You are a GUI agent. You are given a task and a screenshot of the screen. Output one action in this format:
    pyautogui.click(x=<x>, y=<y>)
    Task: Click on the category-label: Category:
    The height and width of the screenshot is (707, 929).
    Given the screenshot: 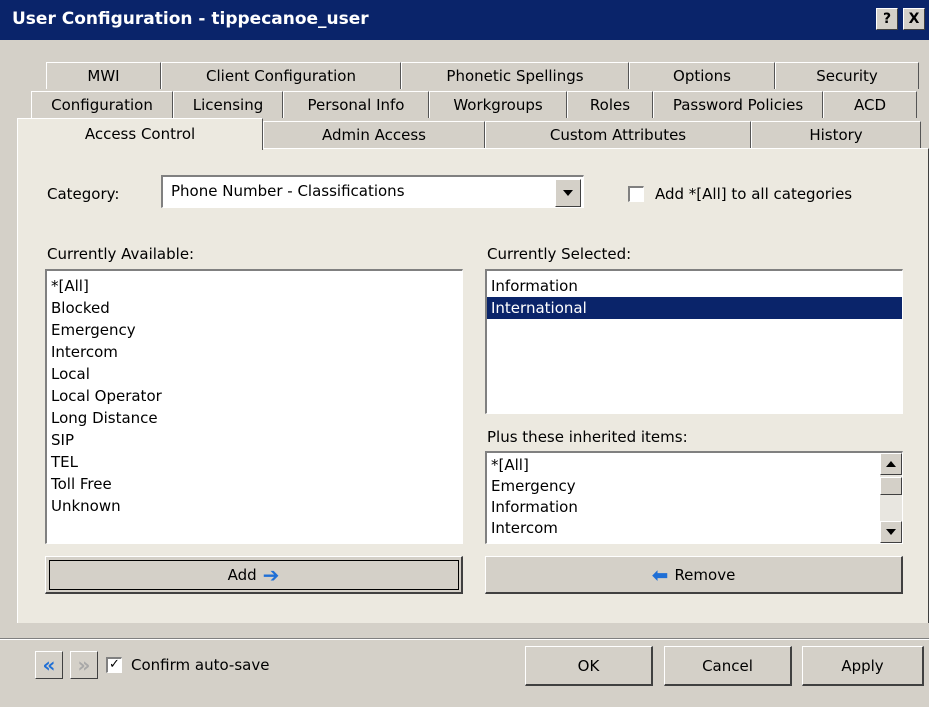 What is the action you would take?
    pyautogui.click(x=83, y=194)
    